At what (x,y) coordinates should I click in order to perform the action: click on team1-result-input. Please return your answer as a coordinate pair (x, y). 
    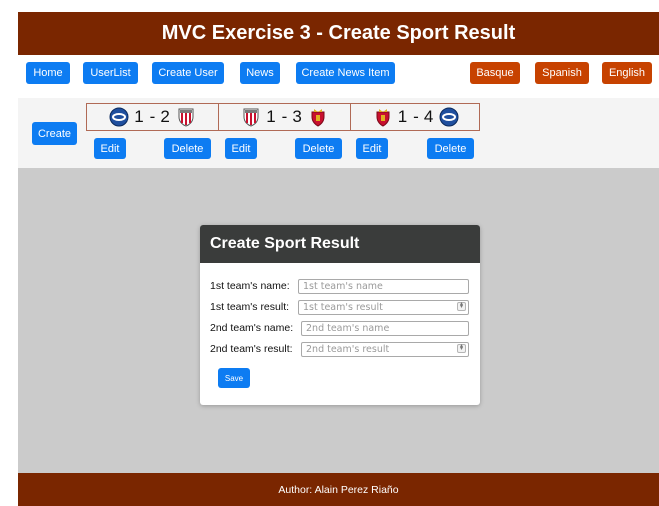
    Looking at the image, I should click on (383, 307).